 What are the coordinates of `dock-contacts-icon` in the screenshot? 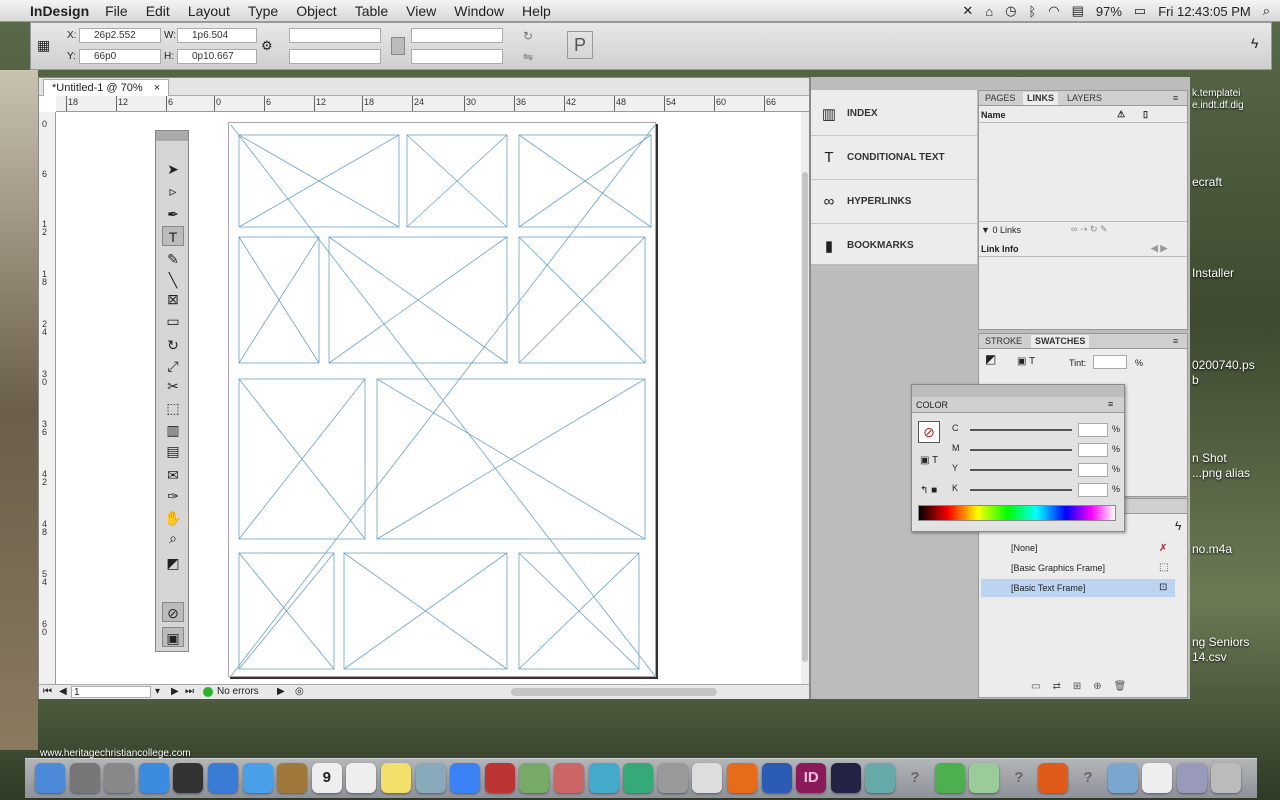 It's located at (292, 778).